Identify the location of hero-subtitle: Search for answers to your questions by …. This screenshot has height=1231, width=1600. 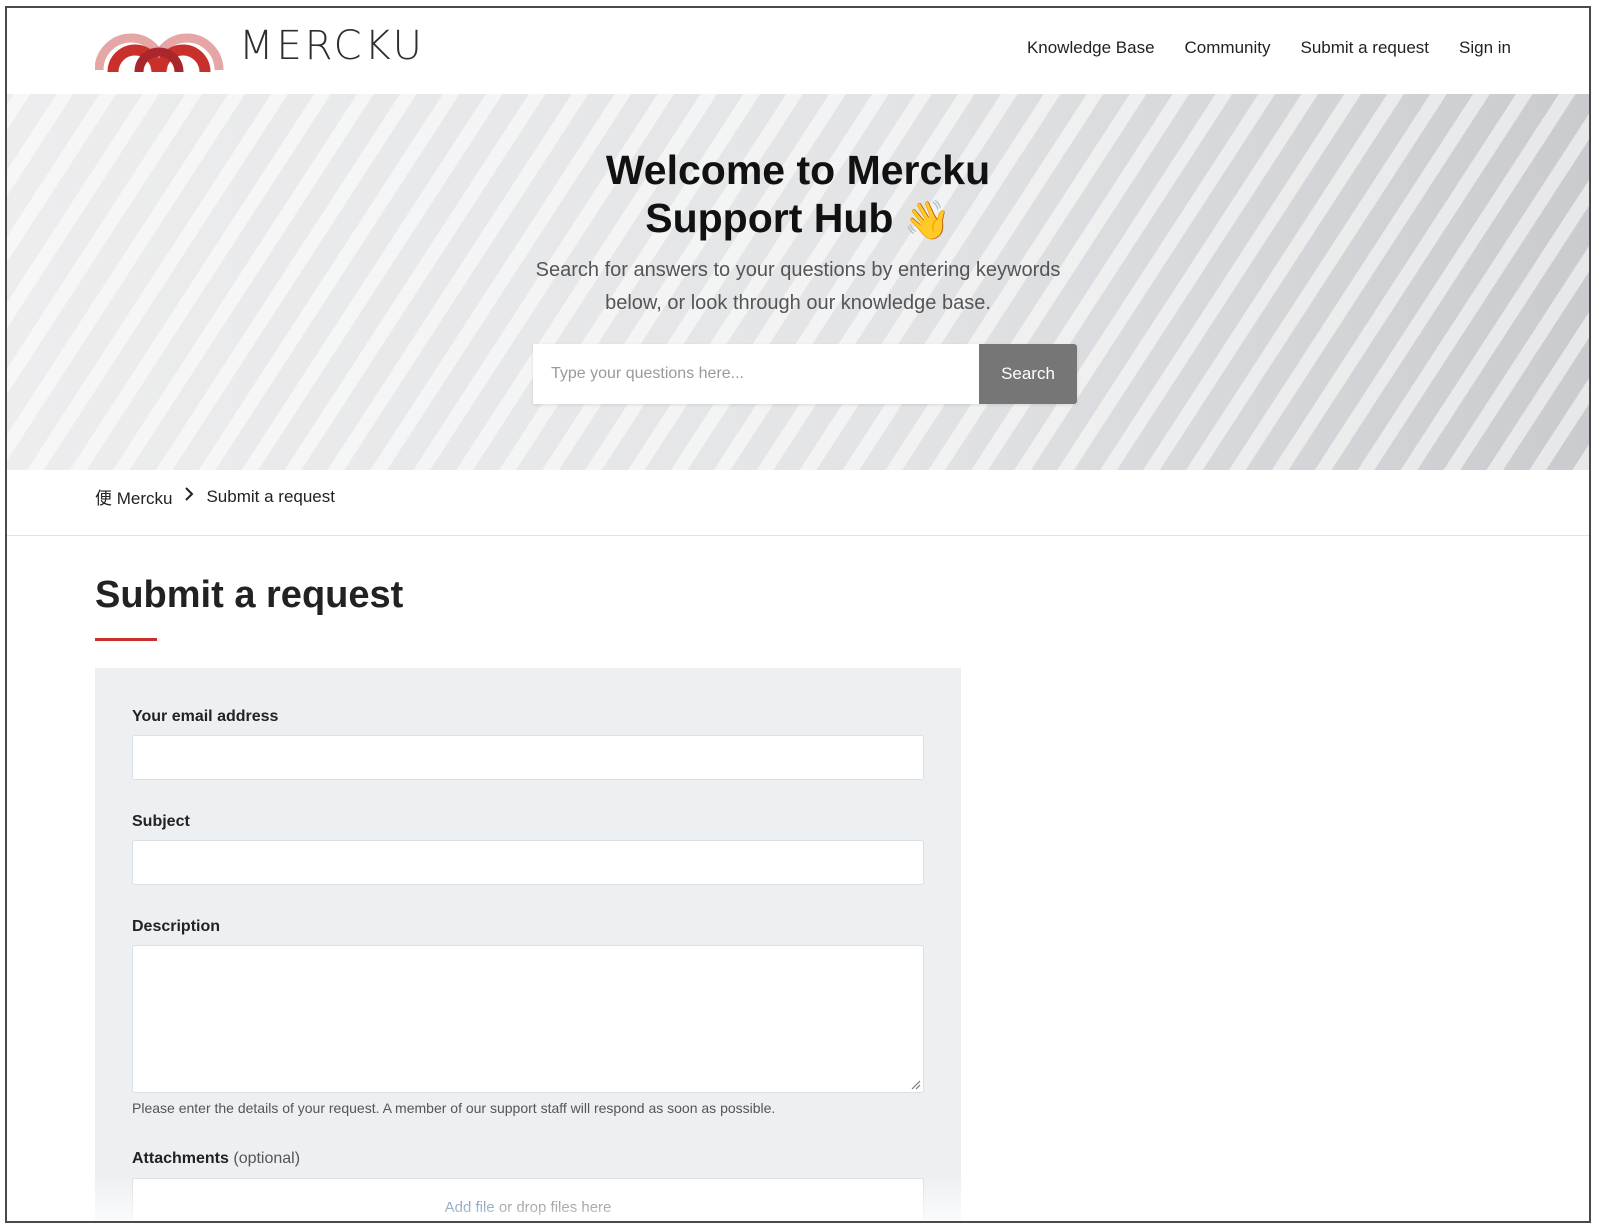
(798, 287).